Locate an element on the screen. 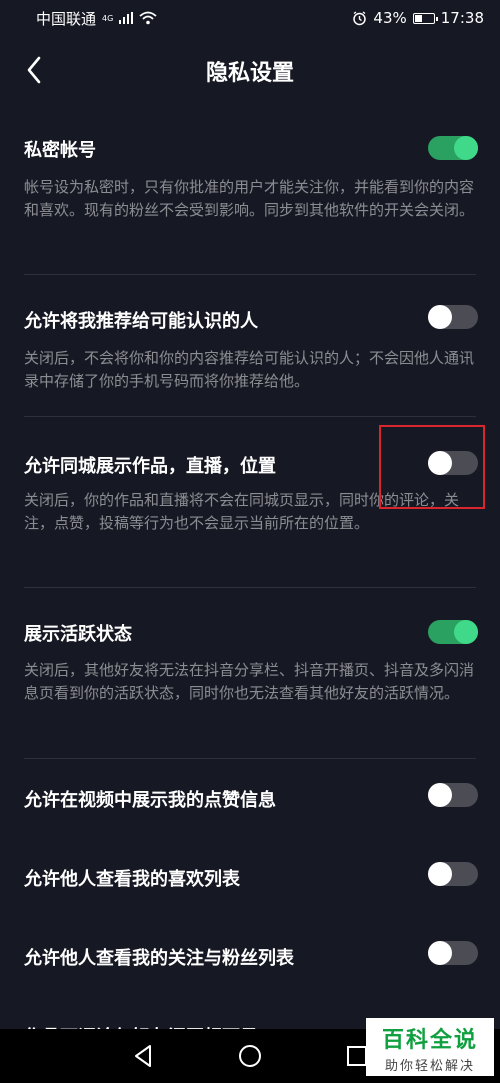 The width and height of the screenshot is (500, 1083). status-bar: 中国联通 4G 43% 17:38 is located at coordinates (250, 18).